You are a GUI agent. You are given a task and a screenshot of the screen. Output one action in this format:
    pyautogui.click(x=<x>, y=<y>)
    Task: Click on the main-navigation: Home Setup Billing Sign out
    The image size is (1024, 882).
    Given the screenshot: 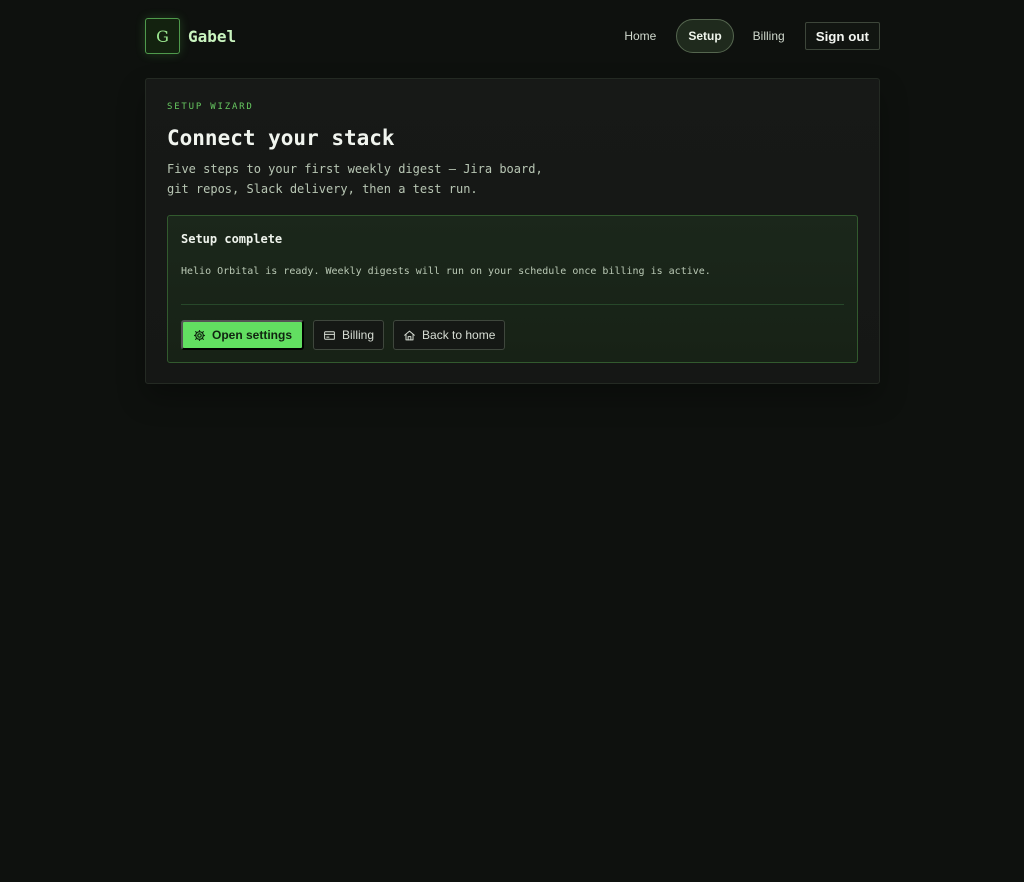 What is the action you would take?
    pyautogui.click(x=746, y=36)
    